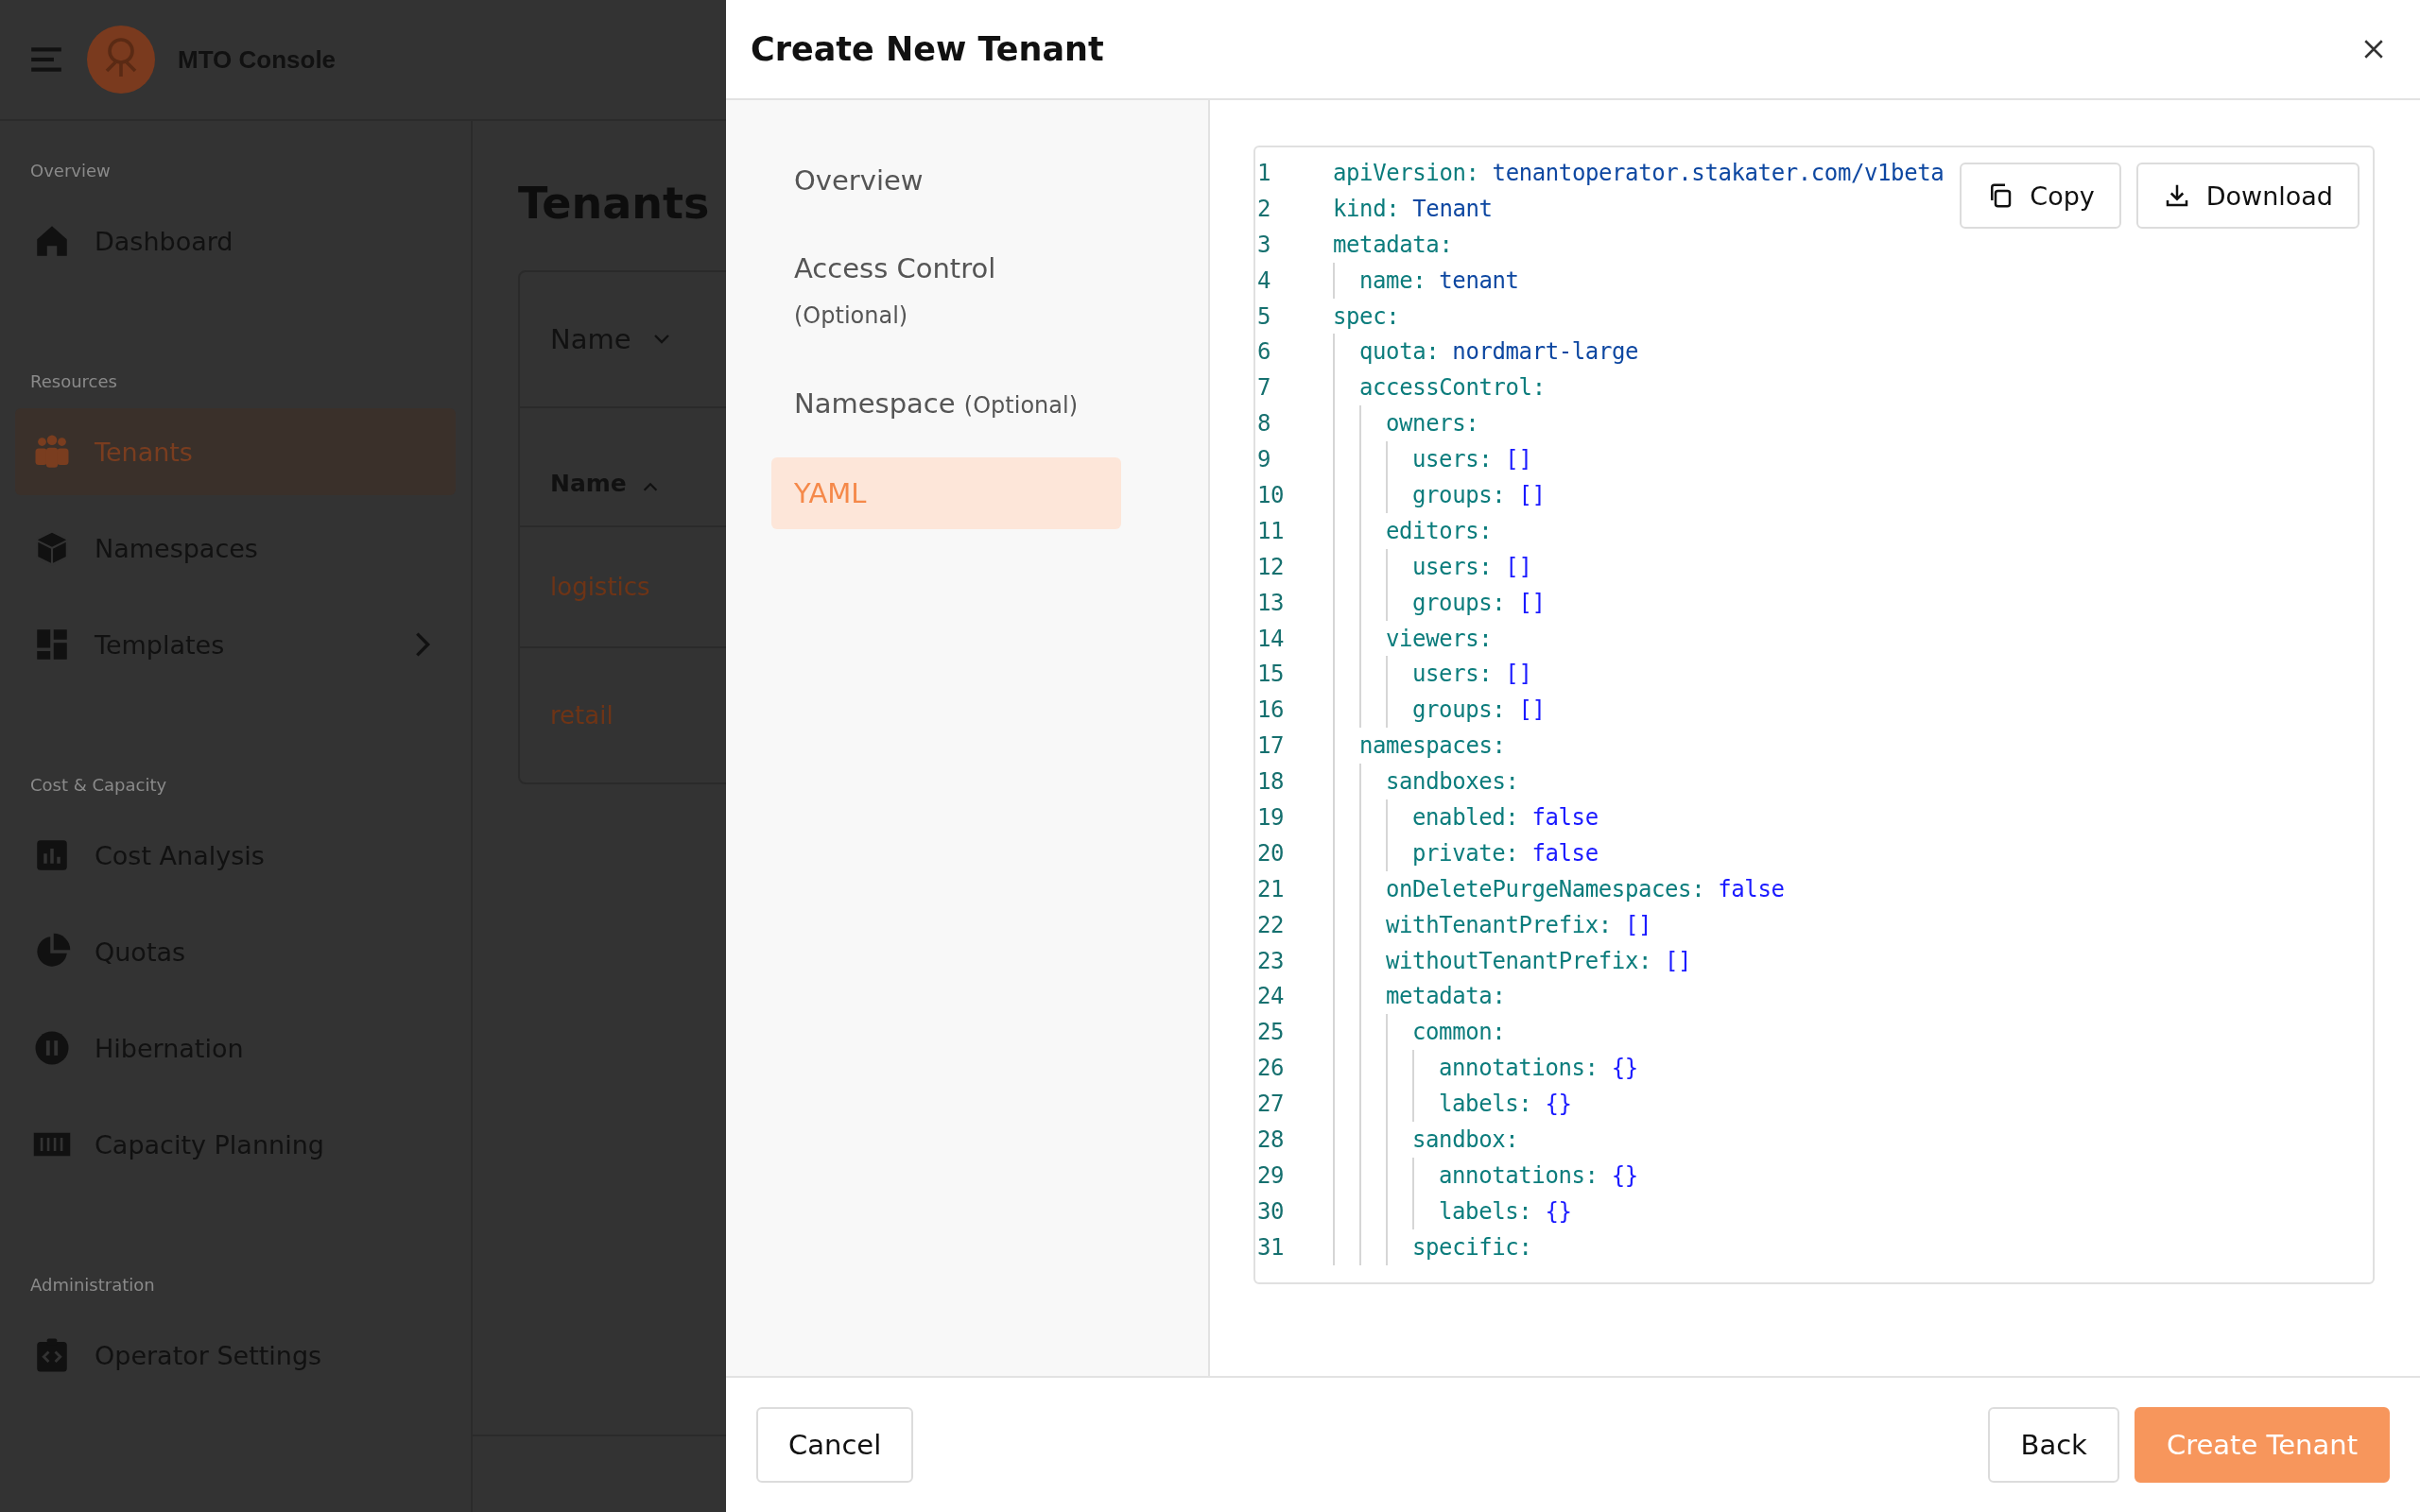 The image size is (2420, 1512). What do you see at coordinates (1264, 424) in the screenshot?
I see `line-number: 8` at bounding box center [1264, 424].